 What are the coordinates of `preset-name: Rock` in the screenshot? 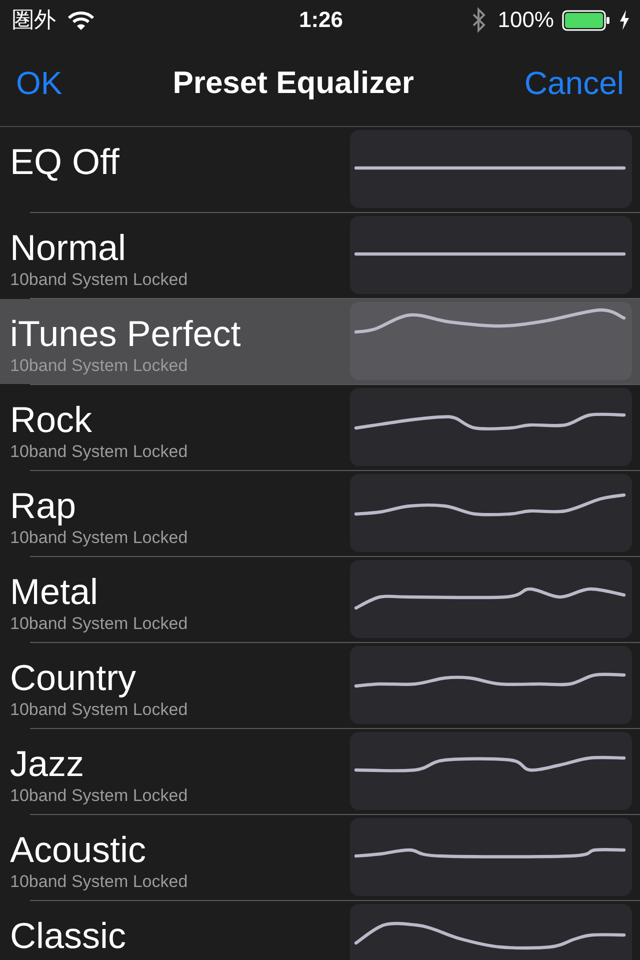 It's located at (51, 420).